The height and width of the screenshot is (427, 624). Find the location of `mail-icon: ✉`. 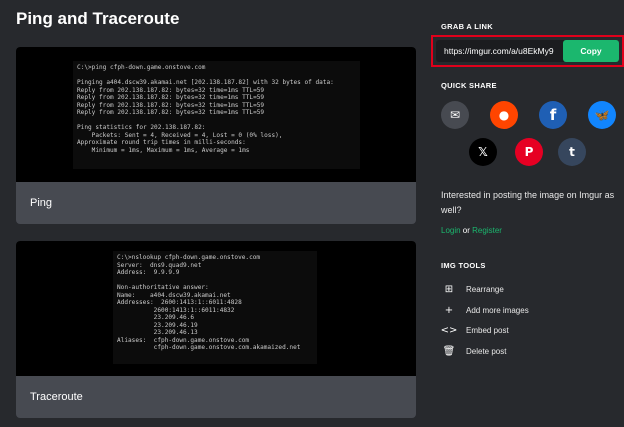

mail-icon: ✉ is located at coordinates (455, 115).